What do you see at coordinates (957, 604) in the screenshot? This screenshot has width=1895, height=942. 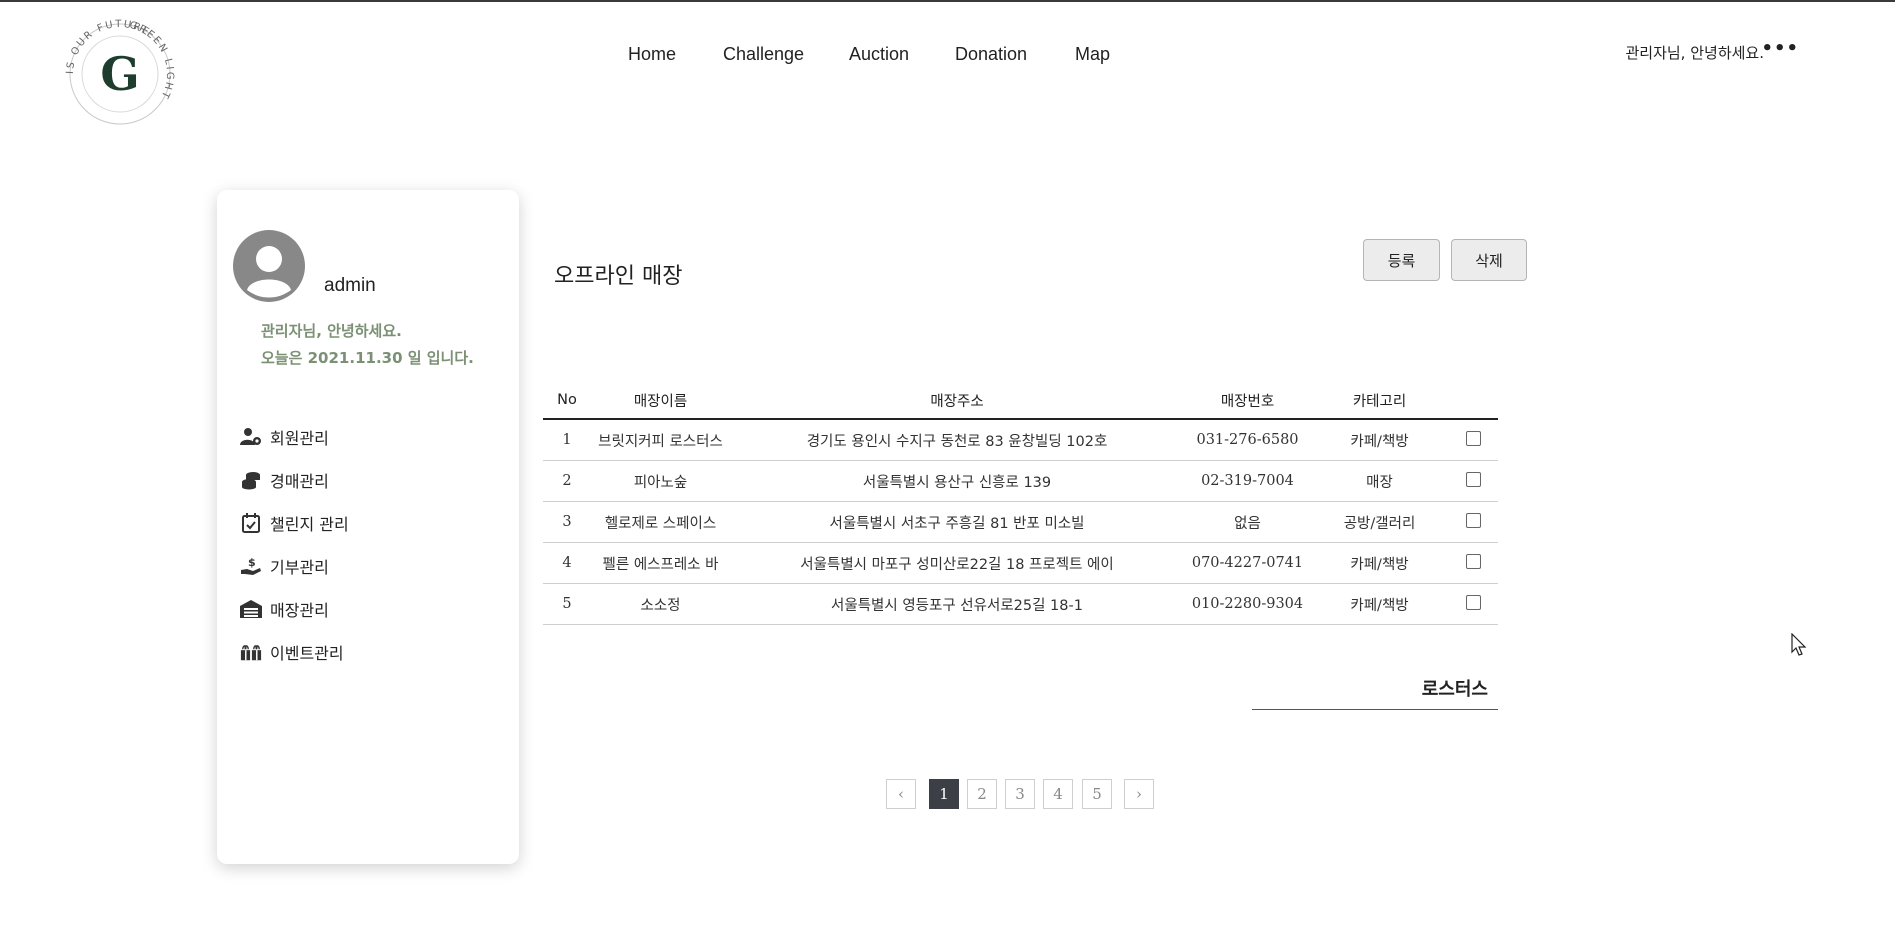 I see `cell-address: 서울특별시 영등포구 선유서로25길 18-1` at bounding box center [957, 604].